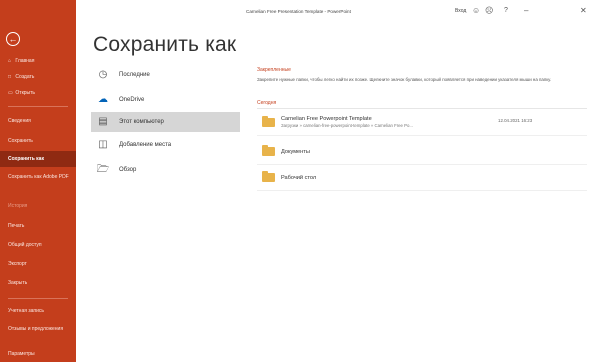 This screenshot has height=362, width=600. What do you see at coordinates (267, 103) in the screenshot?
I see `today-section-label: Сегодня` at bounding box center [267, 103].